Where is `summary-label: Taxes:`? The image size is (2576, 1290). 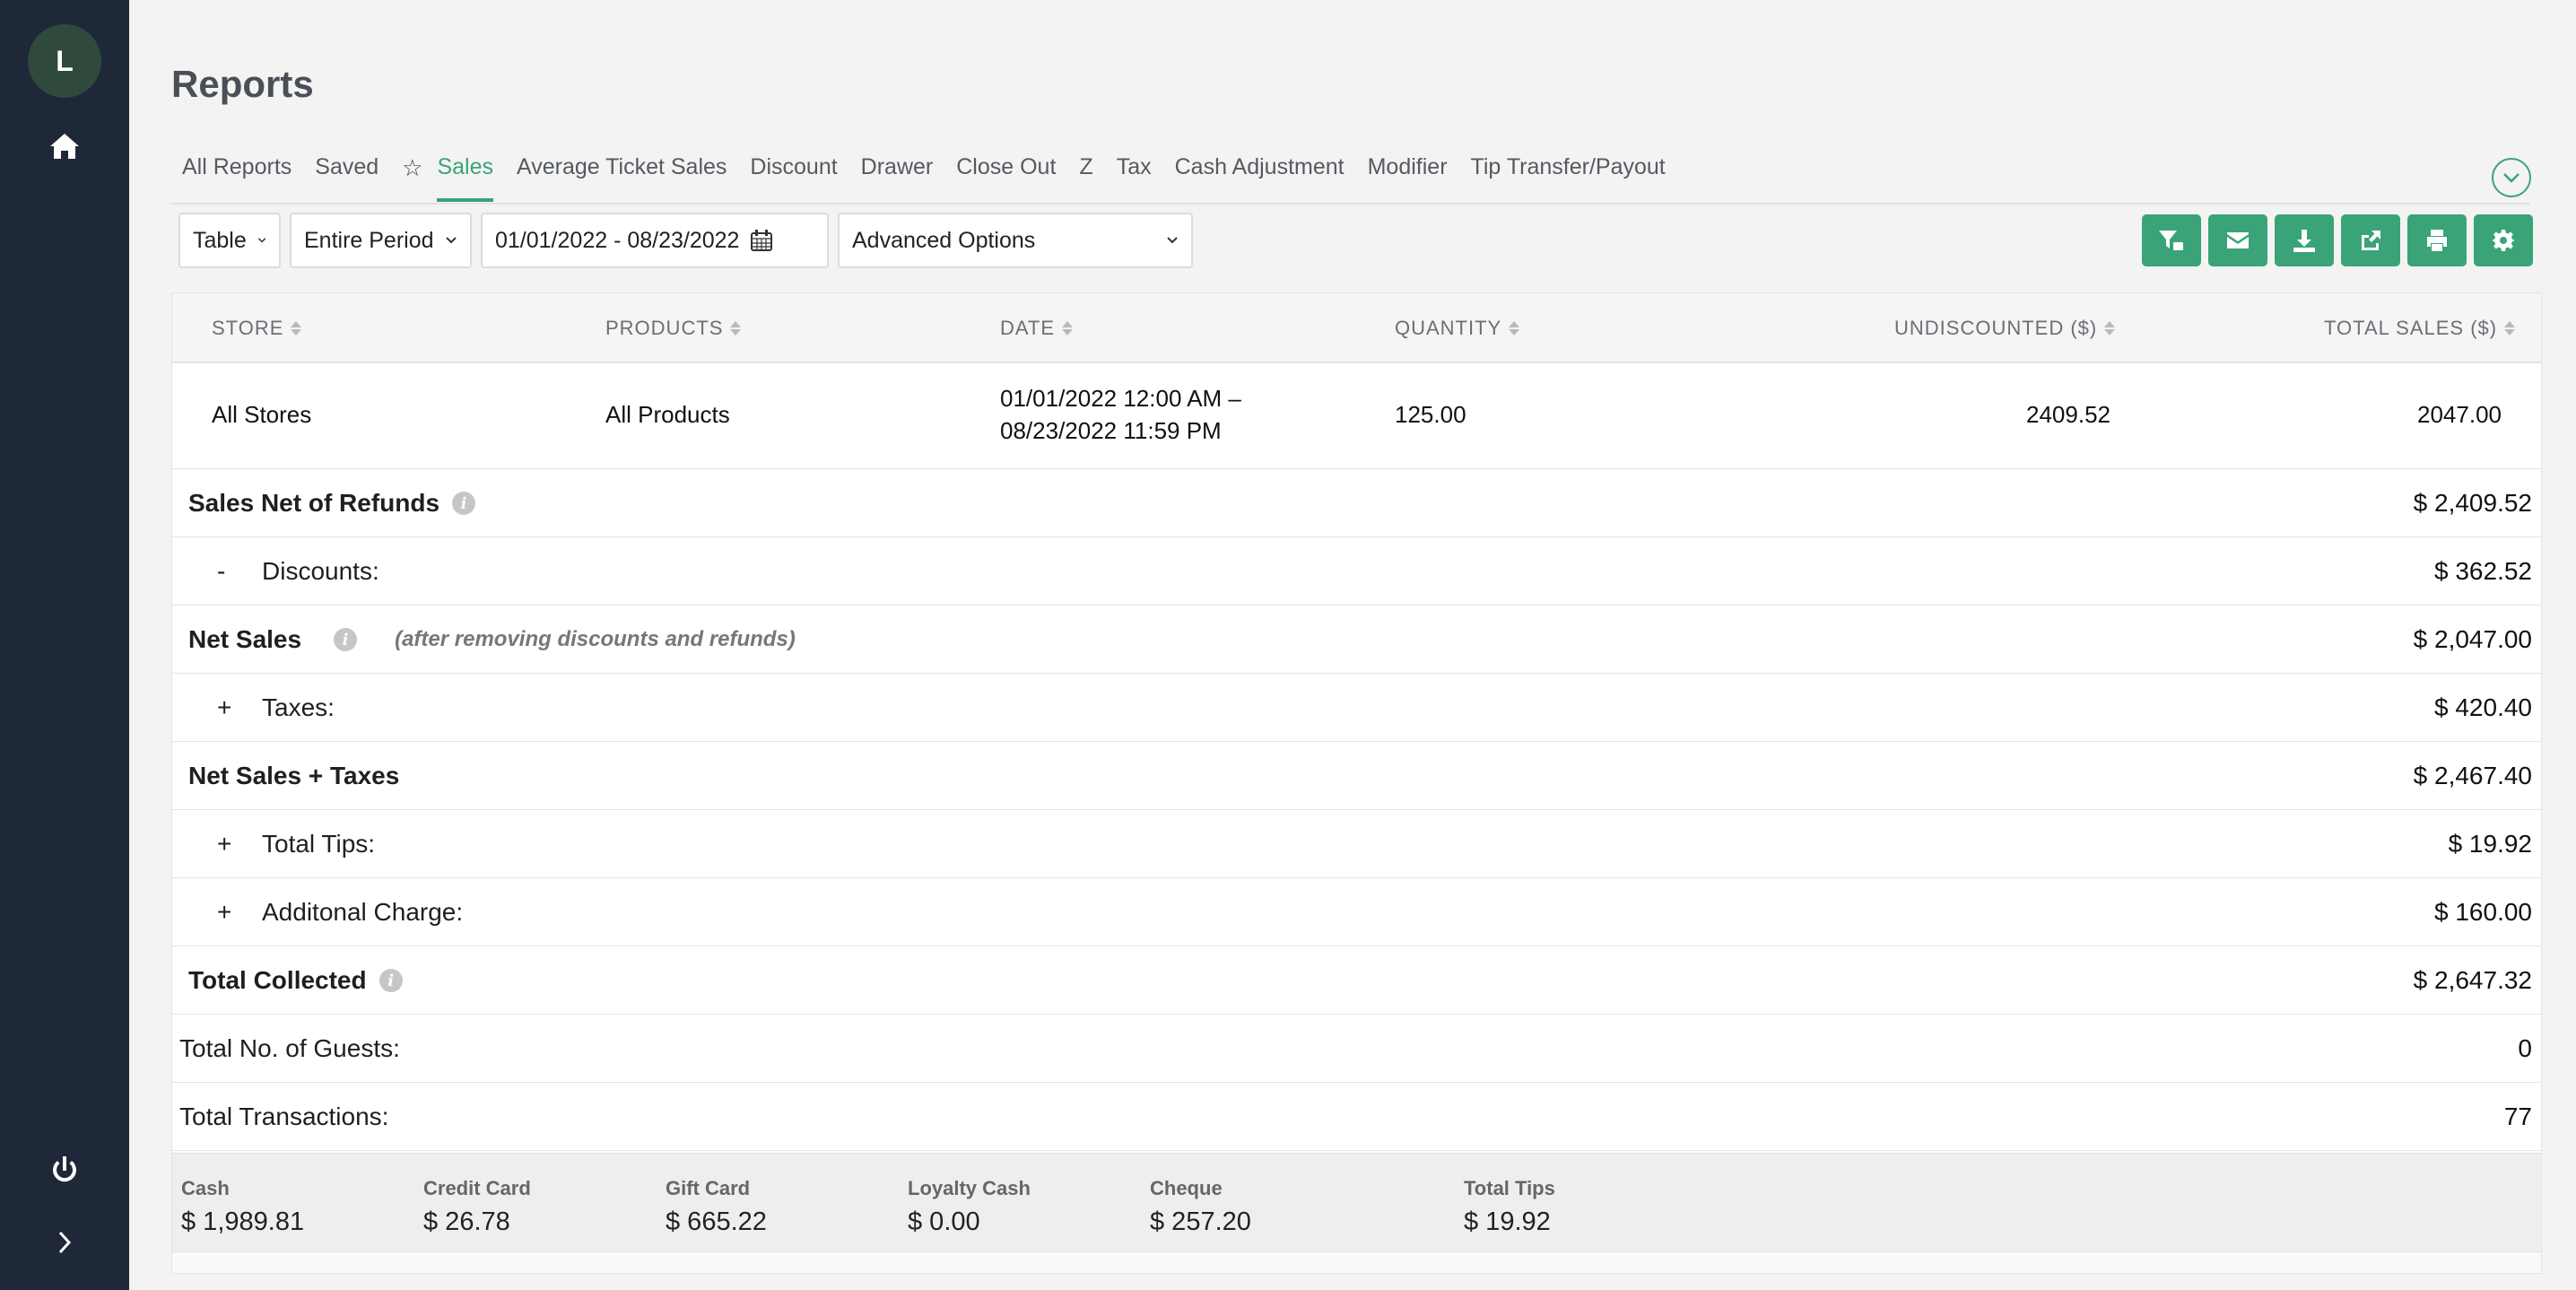
summary-label: Taxes: is located at coordinates (298, 707).